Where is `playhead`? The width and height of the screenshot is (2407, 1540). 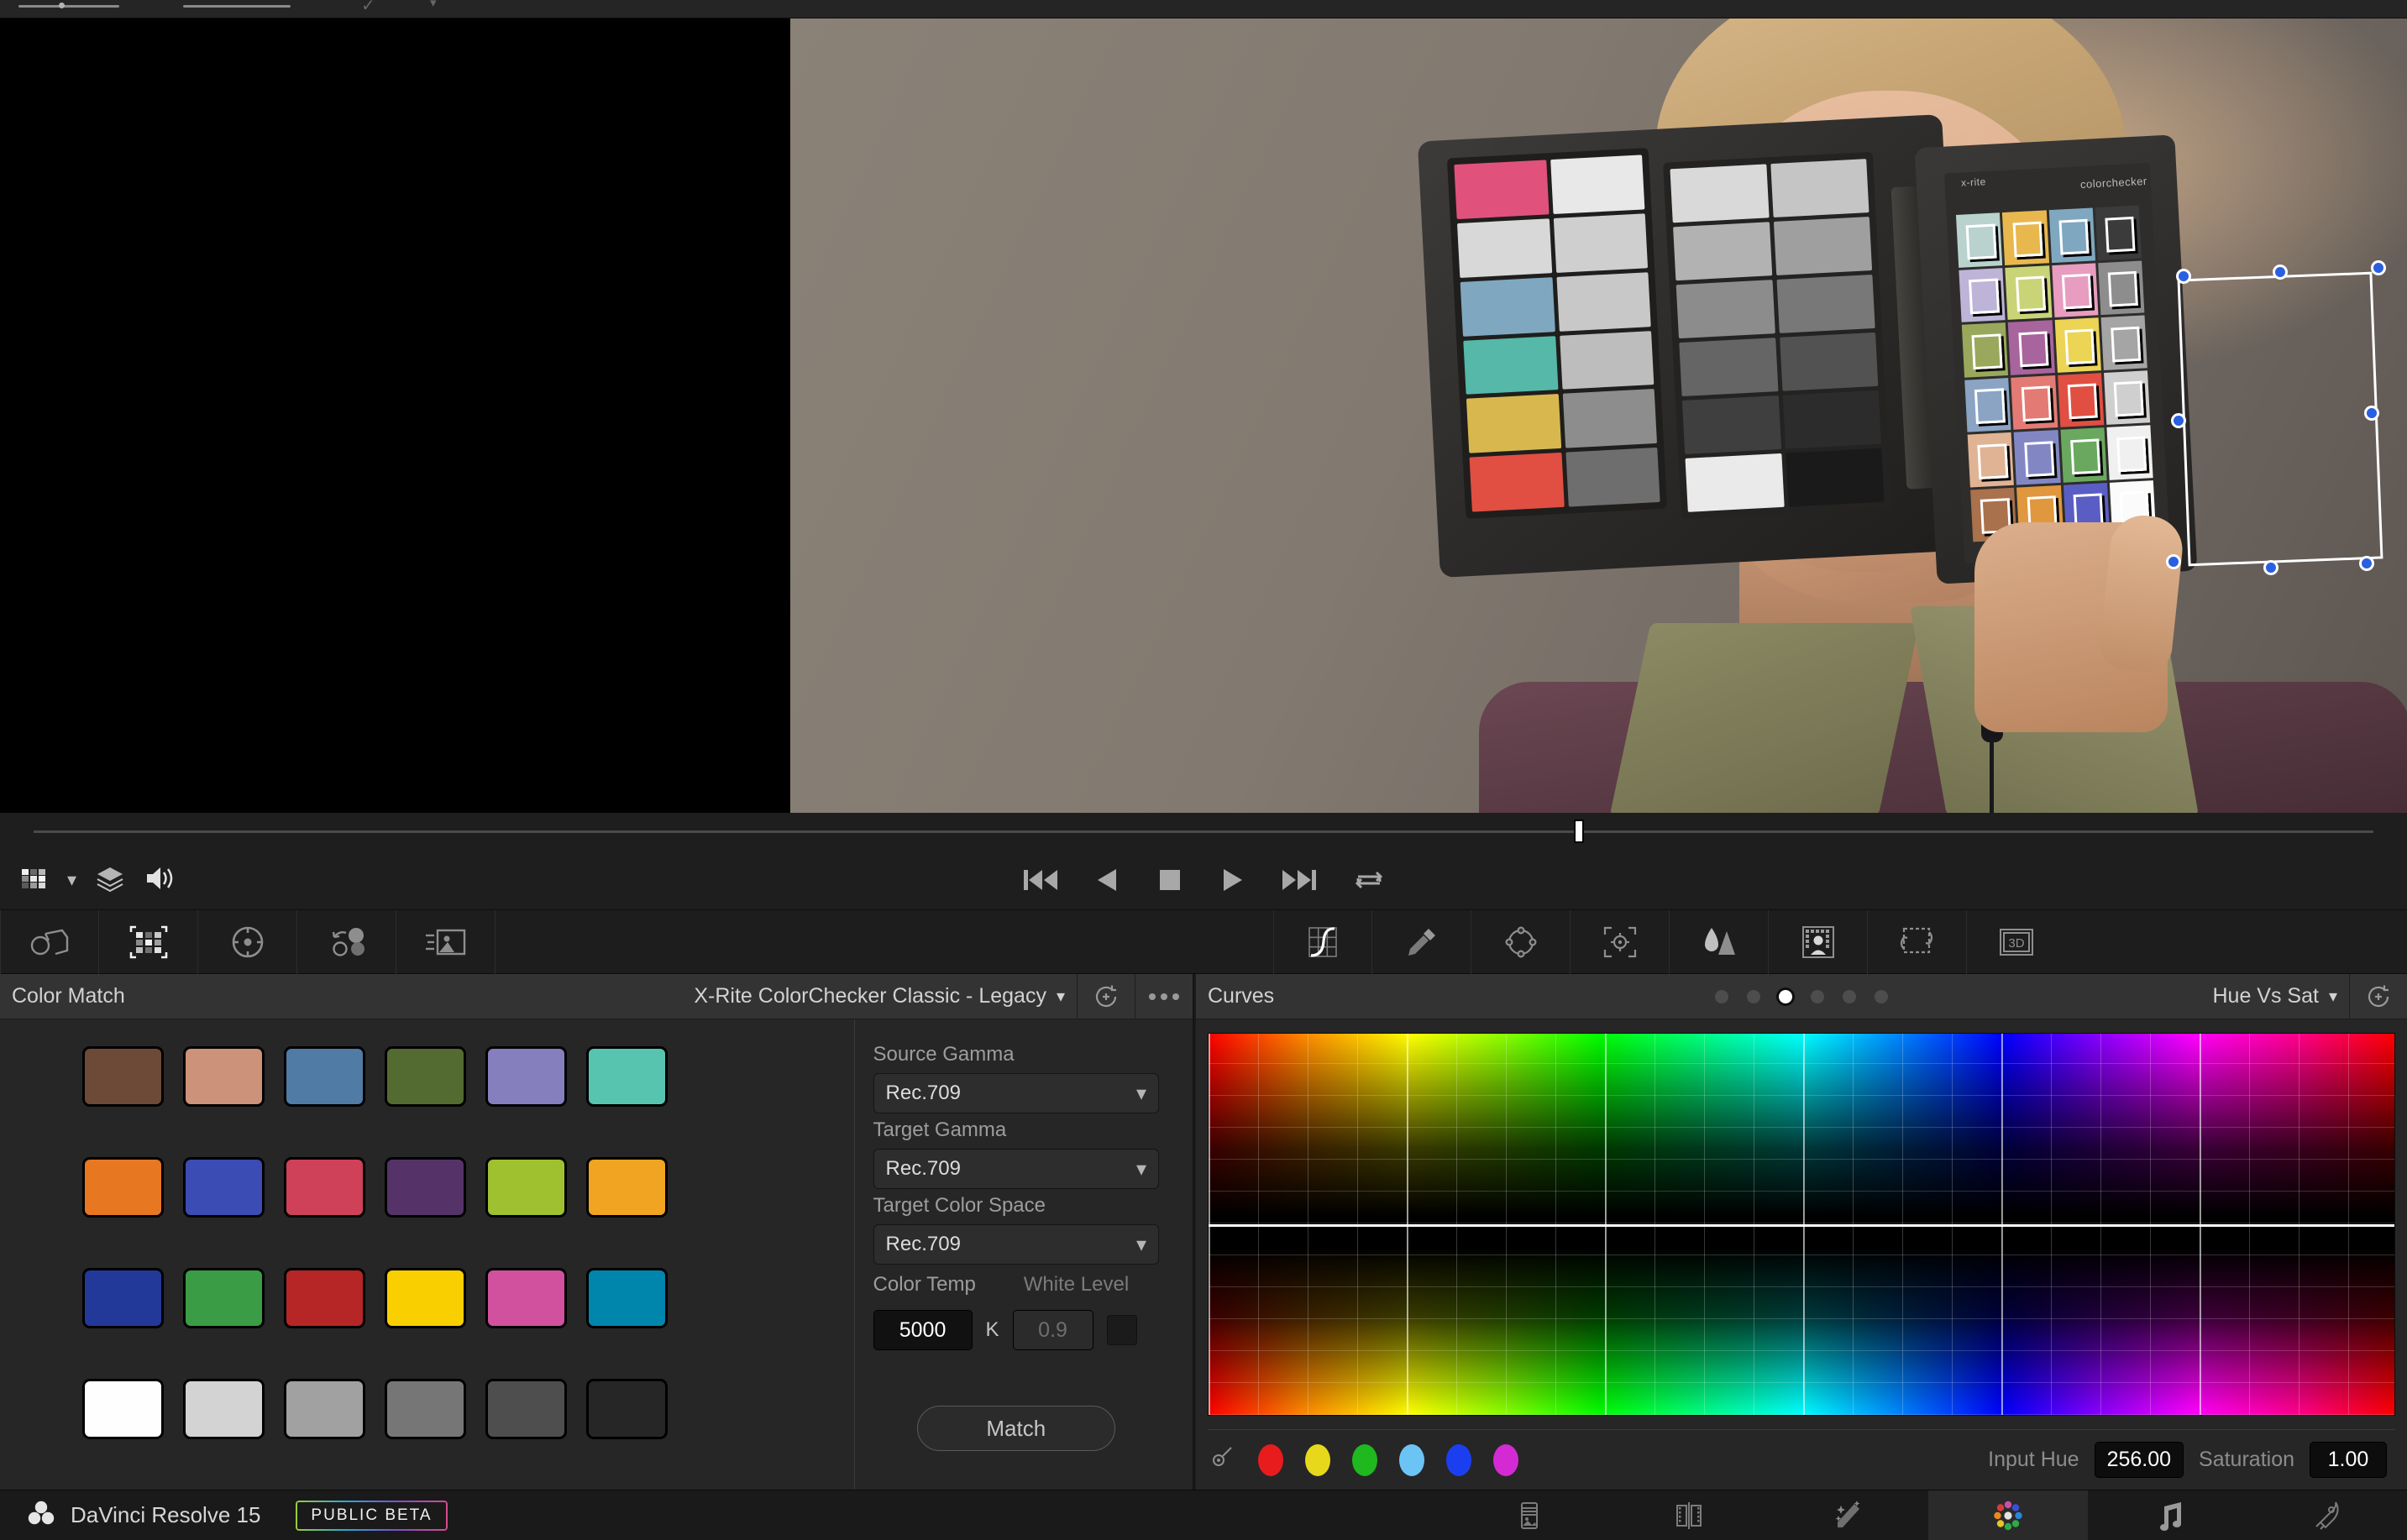
playhead is located at coordinates (1579, 831).